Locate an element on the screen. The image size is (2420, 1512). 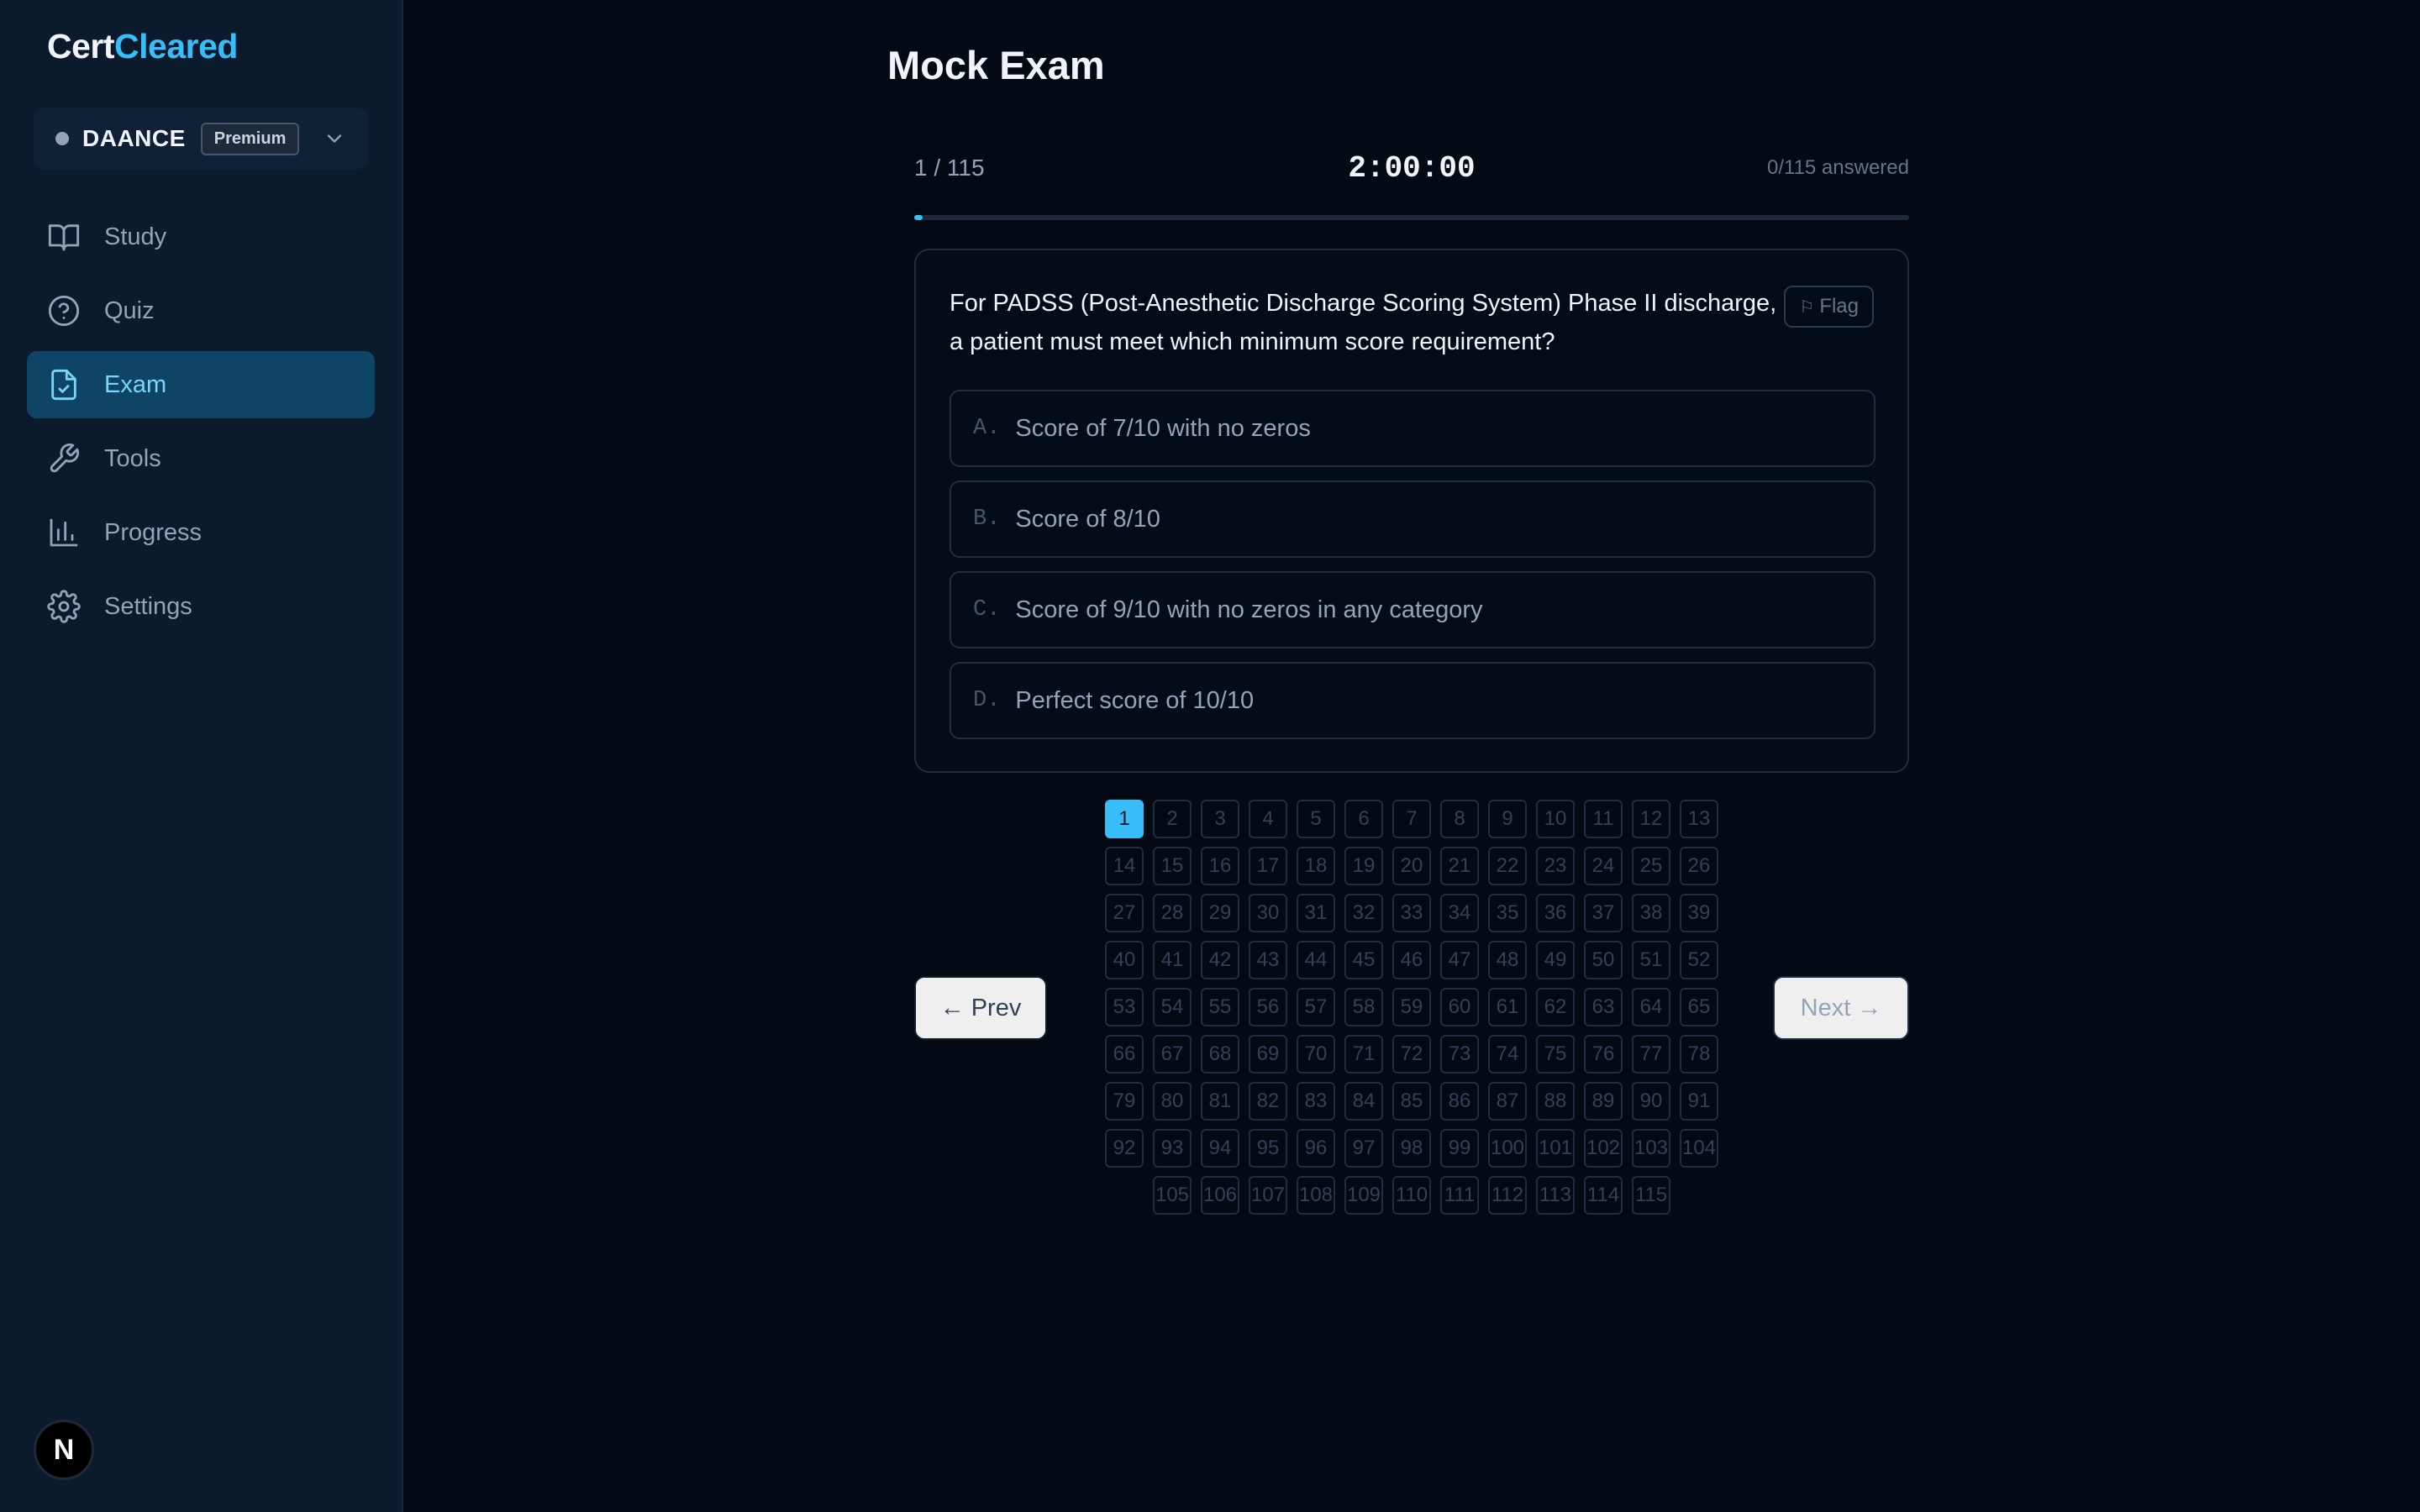
question-nav-cell: 48 is located at coordinates (1507, 960).